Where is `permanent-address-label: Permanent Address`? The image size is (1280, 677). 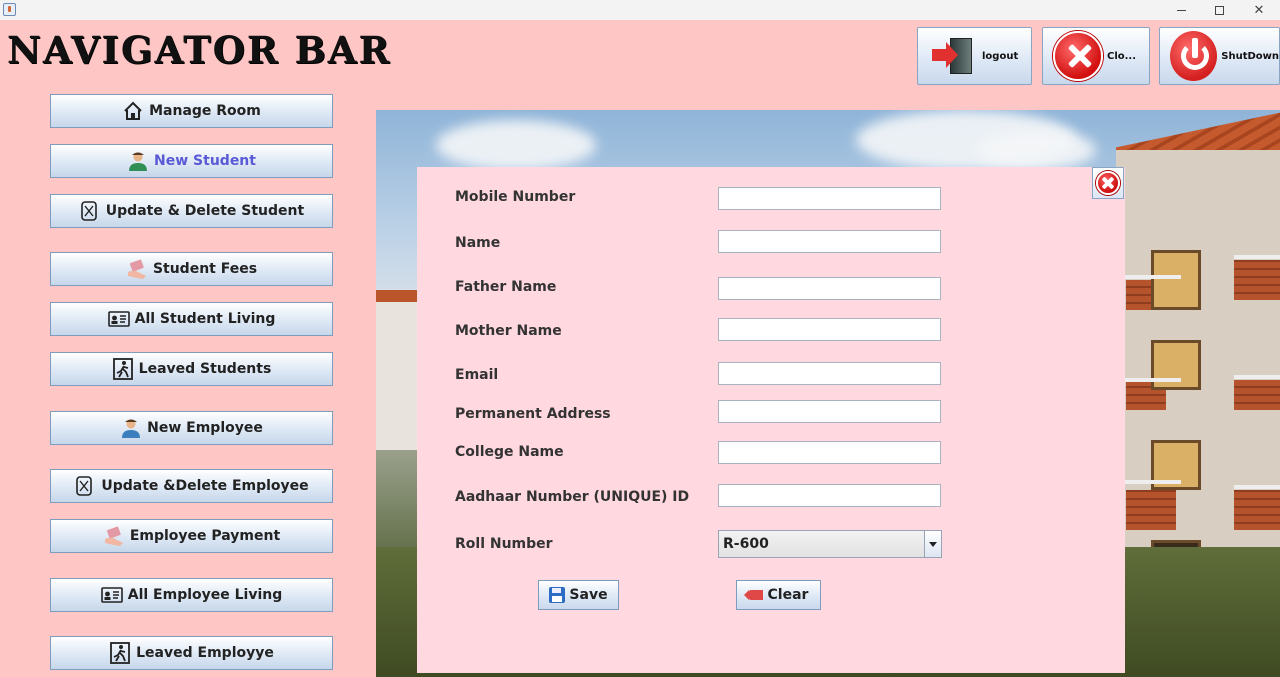 permanent-address-label: Permanent Address is located at coordinates (533, 414).